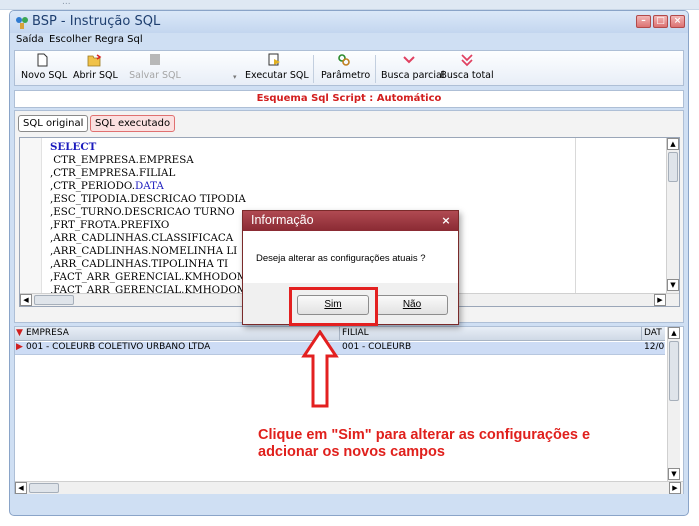 This screenshot has height=526, width=699. Describe the element at coordinates (467, 69) in the screenshot. I see `total-search-button: Busca total` at that location.